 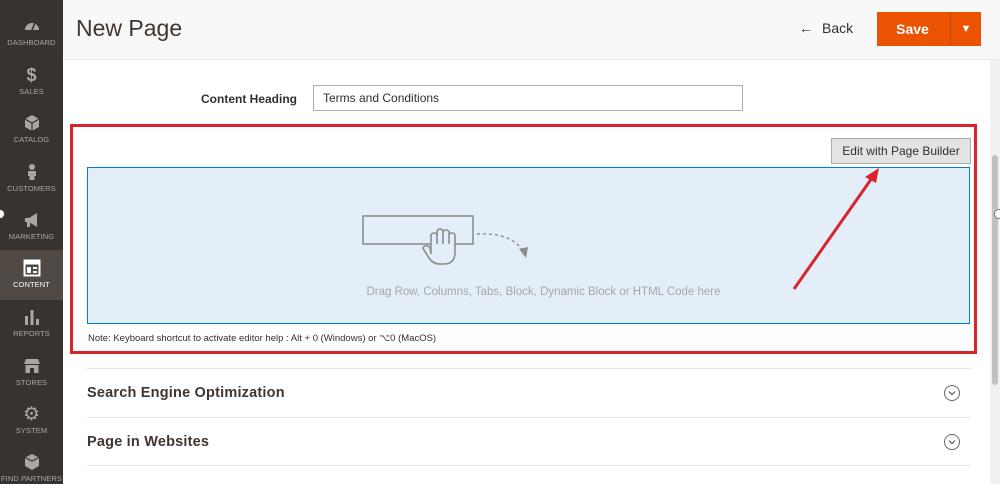 I want to click on nav-label: STORES, so click(x=31, y=382).